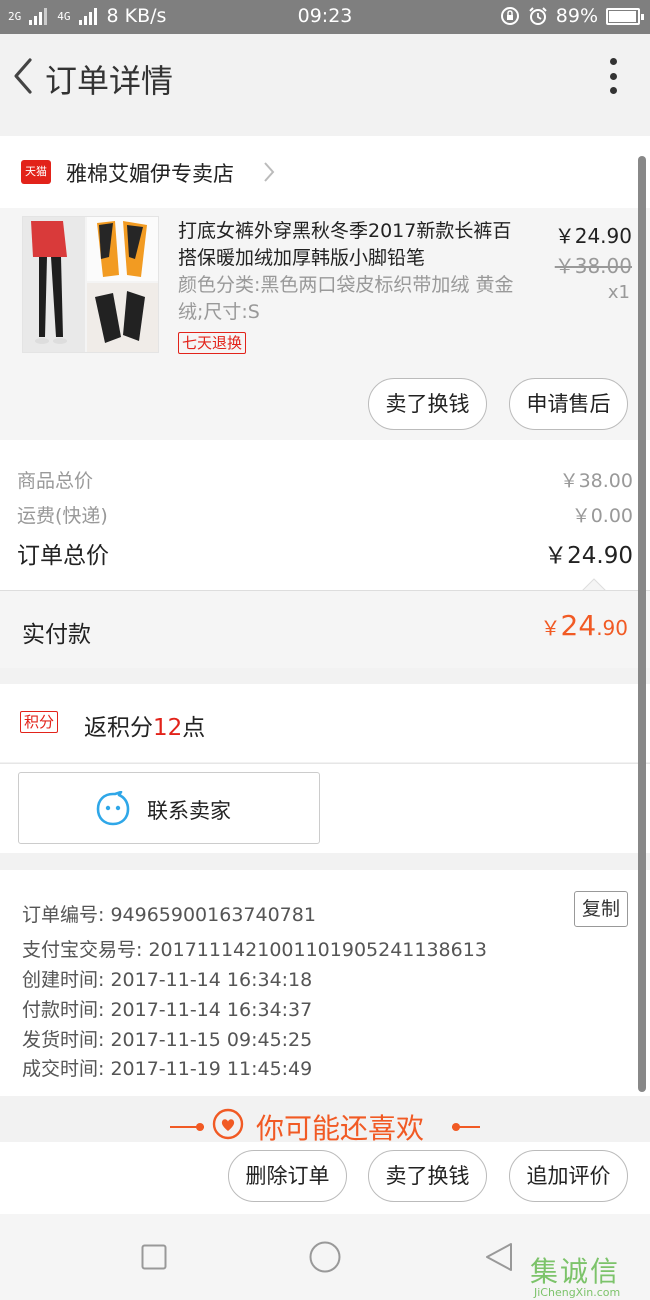 The width and height of the screenshot is (650, 1300). What do you see at coordinates (39, 722) in the screenshot?
I see `points-badge: 积分` at bounding box center [39, 722].